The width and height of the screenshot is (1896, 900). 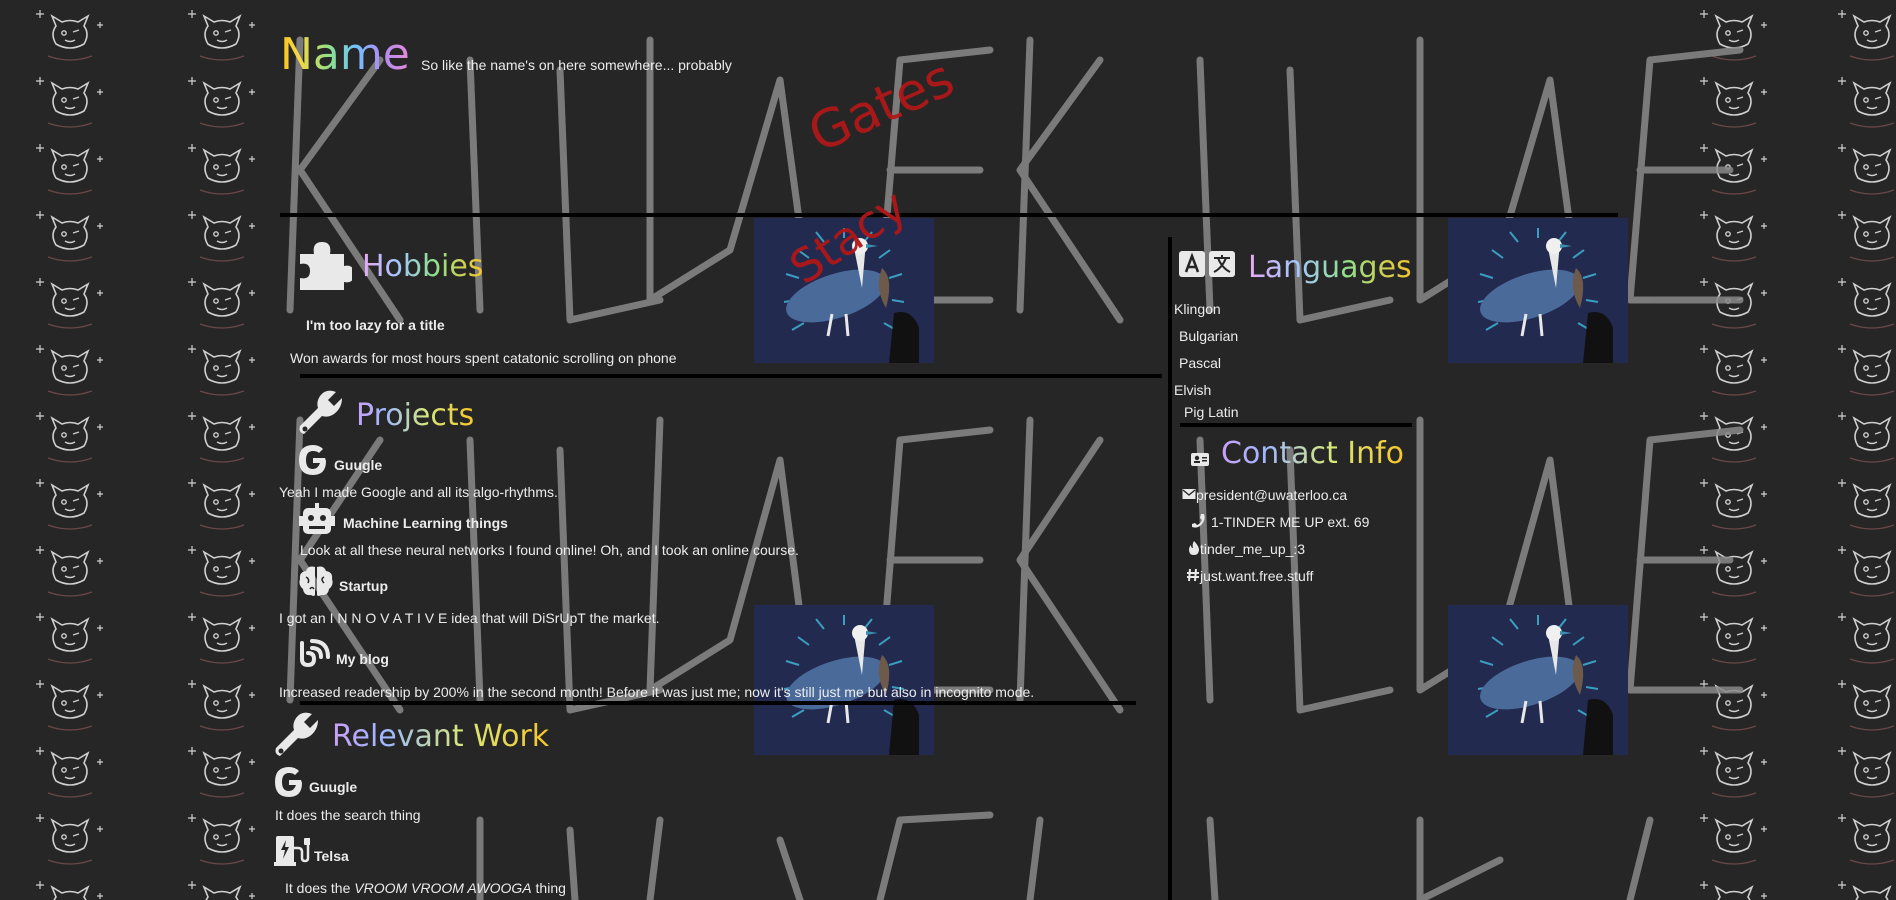 I want to click on projects-title: Projects, so click(x=415, y=415).